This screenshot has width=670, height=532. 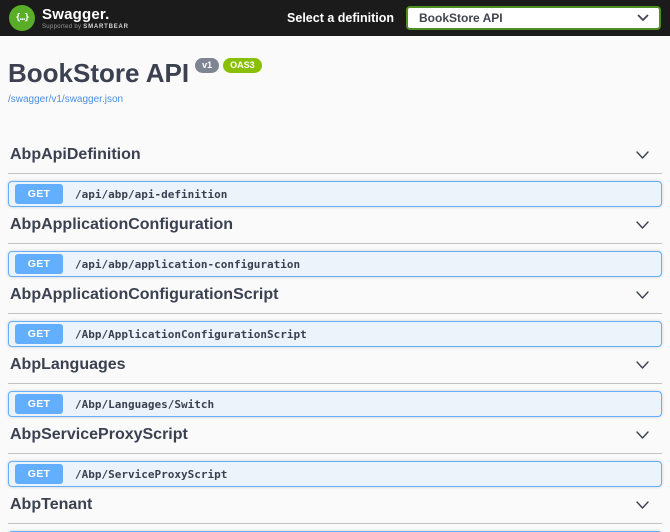 What do you see at coordinates (151, 474) in the screenshot?
I see `operation-path: /Abp/ServiceProxyScript` at bounding box center [151, 474].